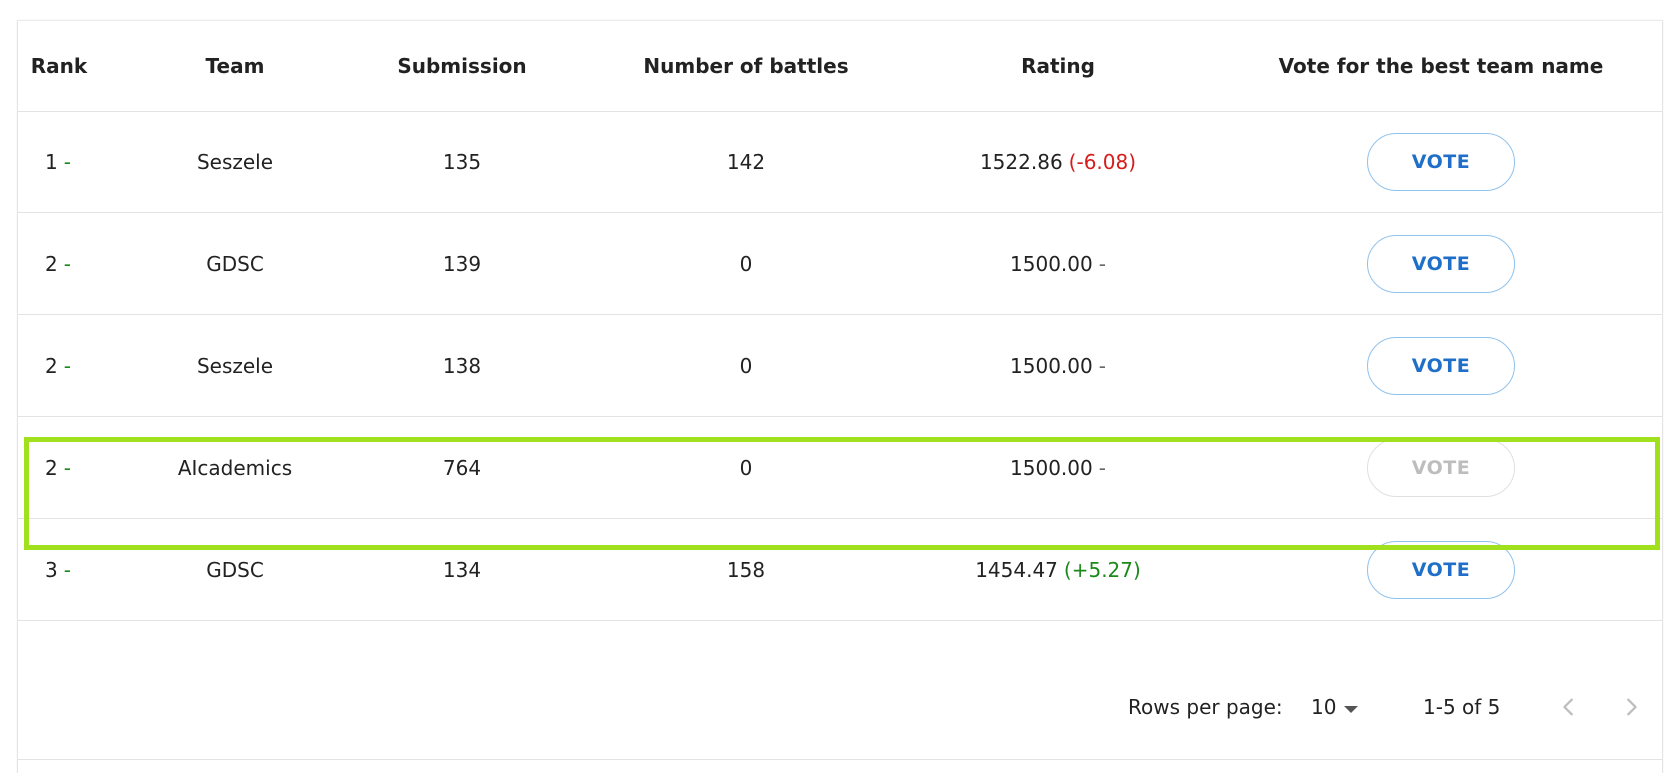  What do you see at coordinates (1324, 707) in the screenshot?
I see `rows-per-page-value: 10` at bounding box center [1324, 707].